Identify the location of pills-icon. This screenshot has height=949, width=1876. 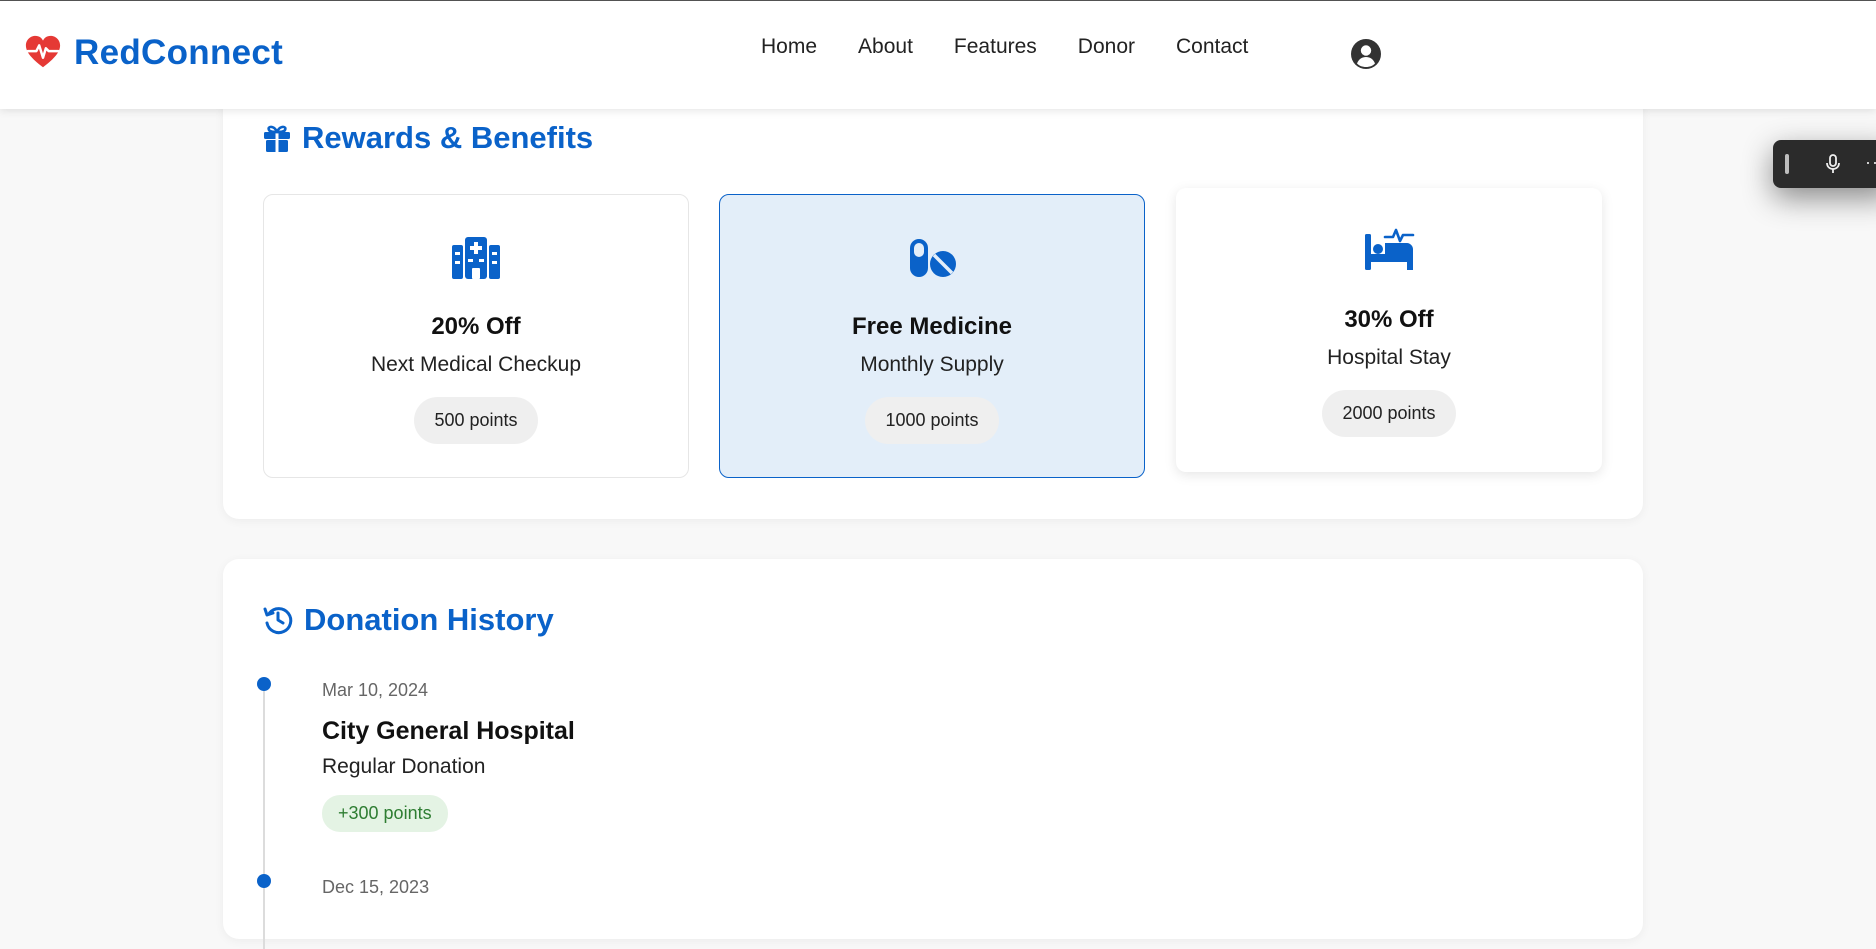
(933, 258).